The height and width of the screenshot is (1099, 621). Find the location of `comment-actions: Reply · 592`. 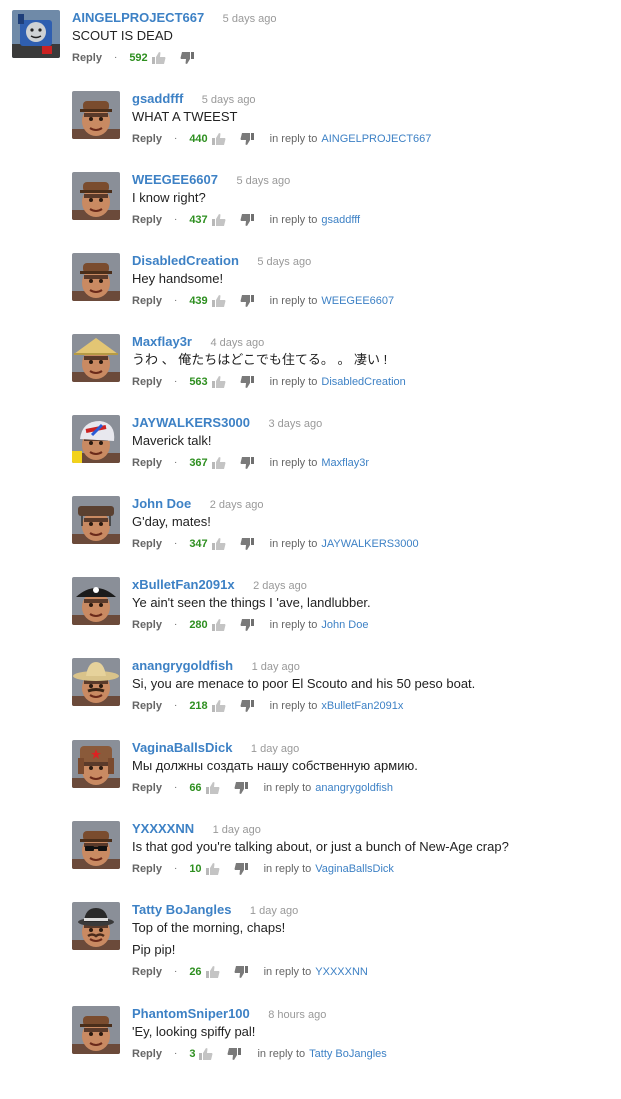

comment-actions: Reply · 592 is located at coordinates (341, 58).